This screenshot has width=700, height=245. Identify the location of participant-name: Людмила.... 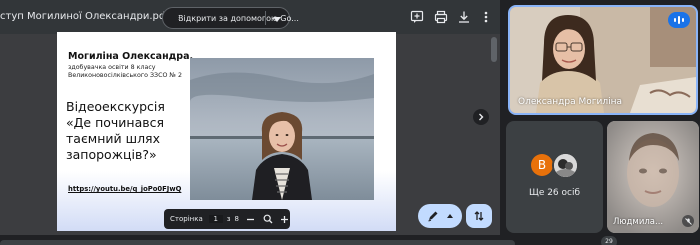
(638, 222).